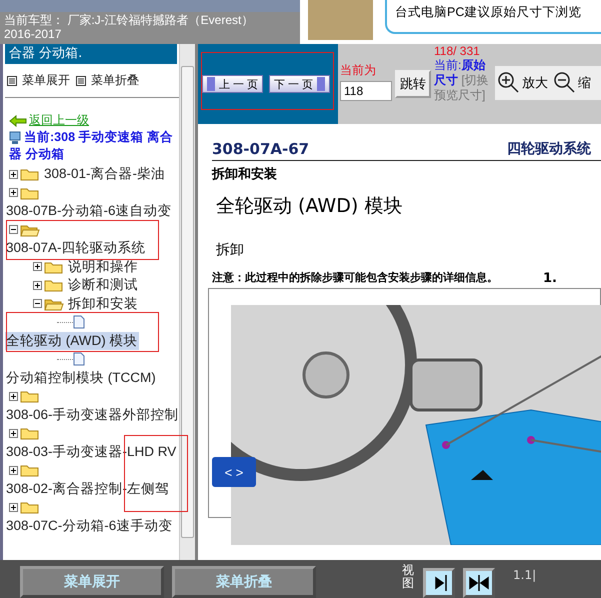 The image size is (601, 598). I want to click on tree-item: 诊断和测试, so click(103, 285).